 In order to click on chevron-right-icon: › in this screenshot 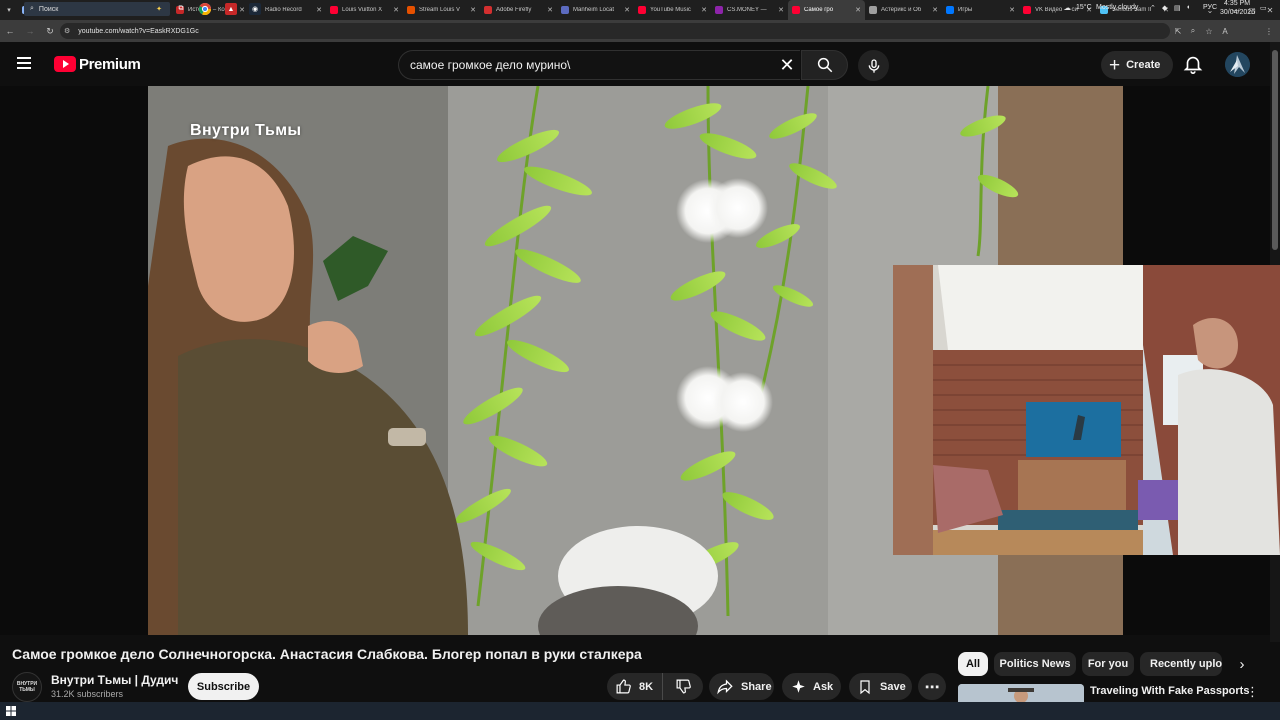, I will do `click(1242, 664)`.